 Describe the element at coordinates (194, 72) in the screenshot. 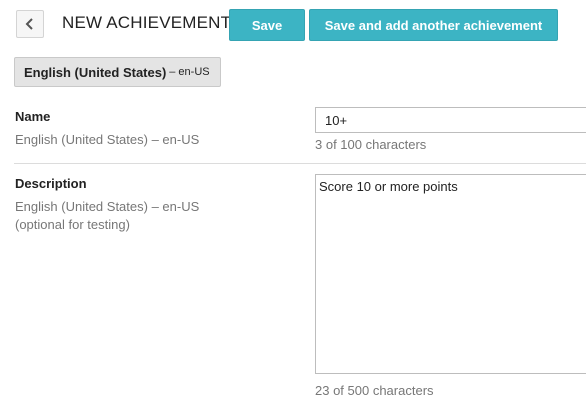

I see `language-tab-code: en-US` at that location.